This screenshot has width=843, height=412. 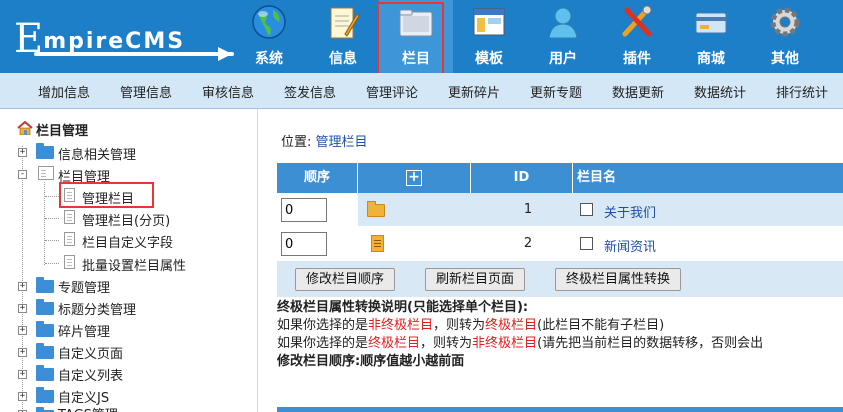 What do you see at coordinates (720, 91) in the screenshot?
I see `submenu-data-stats: 数据统计` at bounding box center [720, 91].